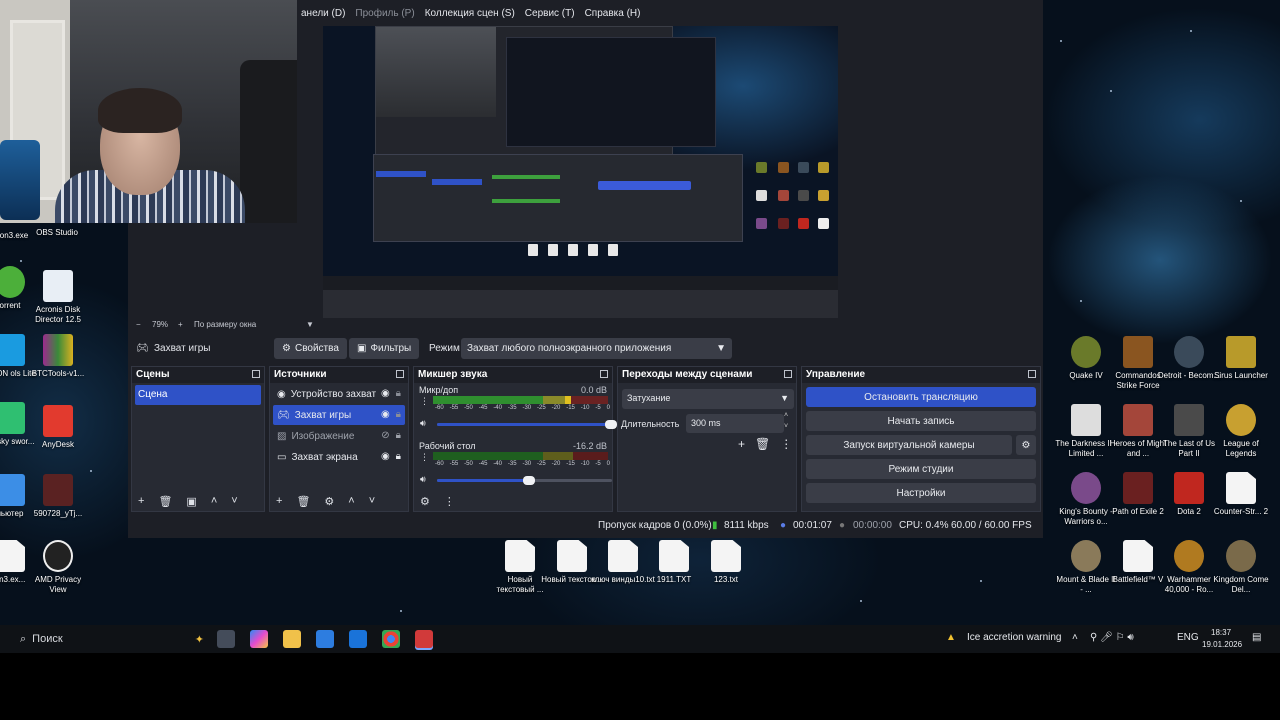 The image size is (1280, 720). I want to click on eye-hidden-icon: ⊘, so click(385, 435).